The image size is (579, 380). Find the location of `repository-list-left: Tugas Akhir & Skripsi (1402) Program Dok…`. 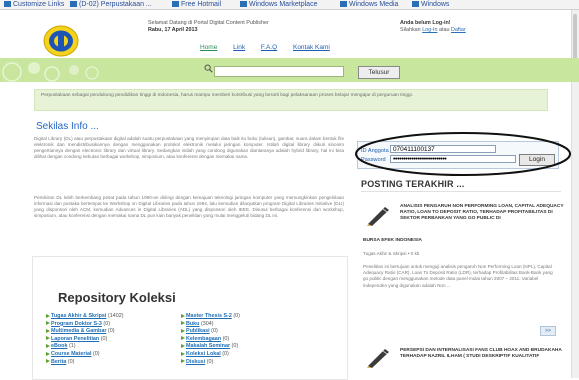

repository-list-left: Tugas Akhir & Skripsi (1402) Program Dok… is located at coordinates (85, 339).